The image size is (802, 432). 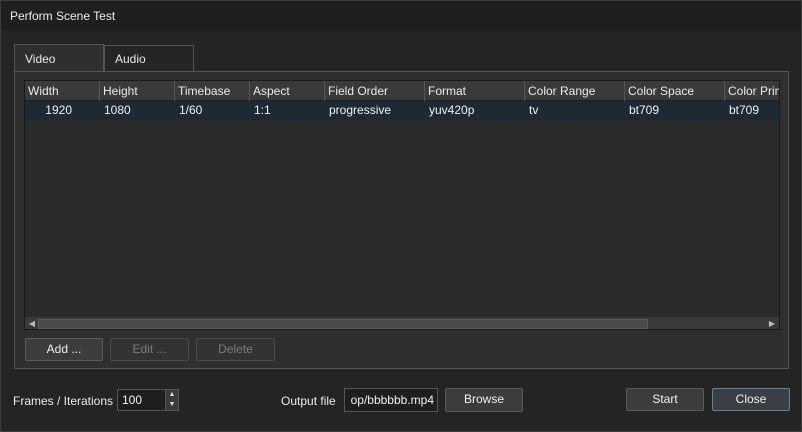 I want to click on frames-stepper: 100 ▲ ▼, so click(x=148, y=400).